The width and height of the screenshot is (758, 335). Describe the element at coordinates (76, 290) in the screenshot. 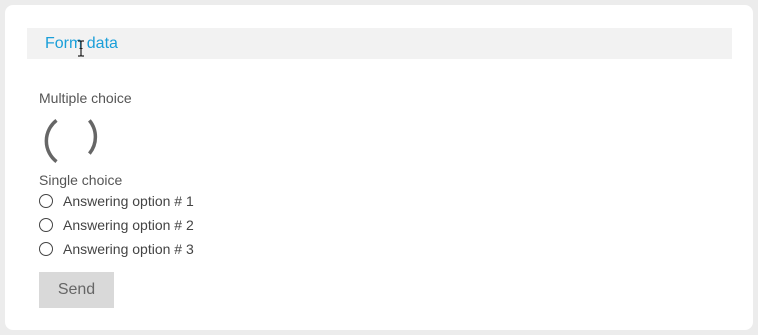

I see `send-button: Send` at that location.